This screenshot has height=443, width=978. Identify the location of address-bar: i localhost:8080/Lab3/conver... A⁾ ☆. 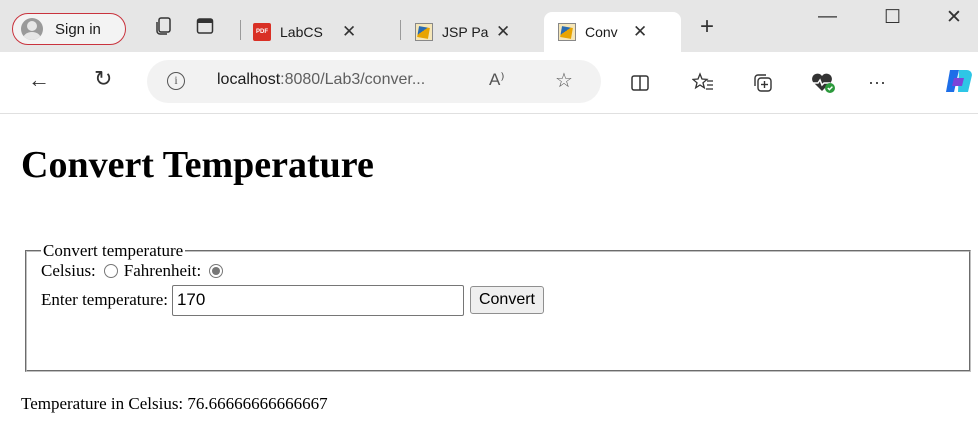
(374, 81).